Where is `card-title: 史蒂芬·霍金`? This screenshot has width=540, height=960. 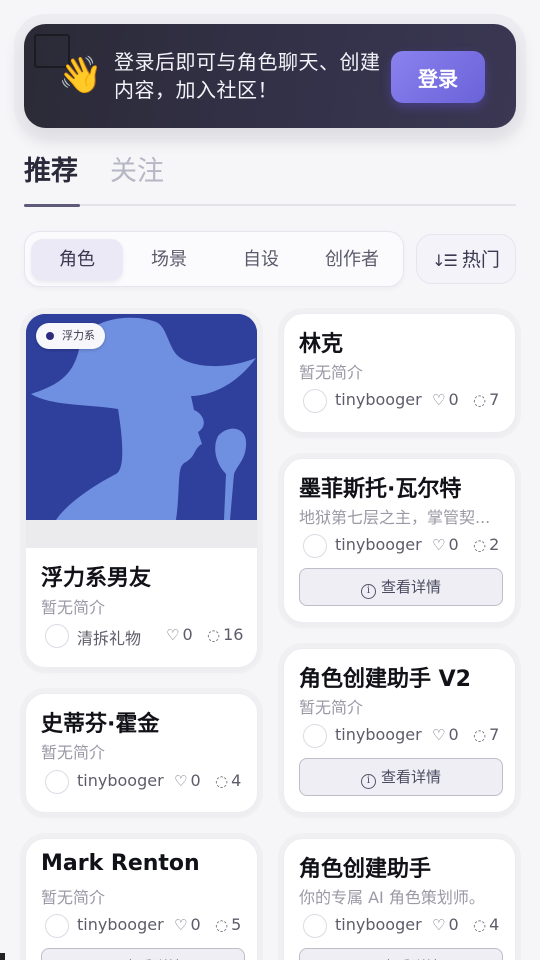
card-title: 史蒂芬·霍金 is located at coordinates (100, 724).